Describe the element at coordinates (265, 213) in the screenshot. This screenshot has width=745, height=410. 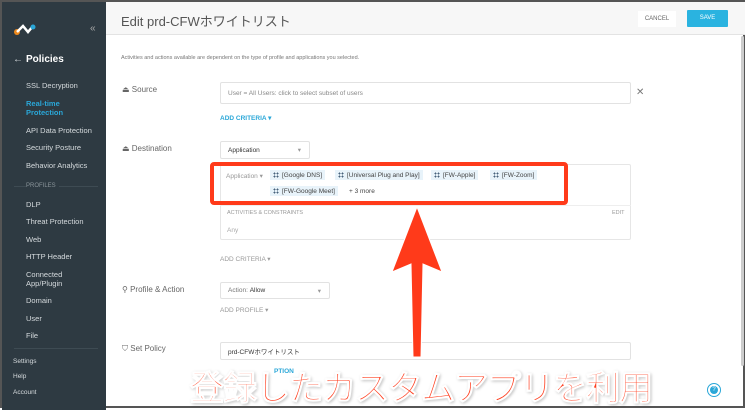
I see `activities-label: ACTIVITIES & CONSTRAINTS` at that location.